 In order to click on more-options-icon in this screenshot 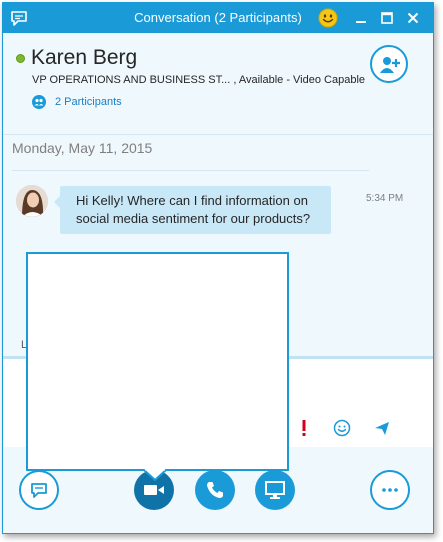, I will do `click(390, 490)`.